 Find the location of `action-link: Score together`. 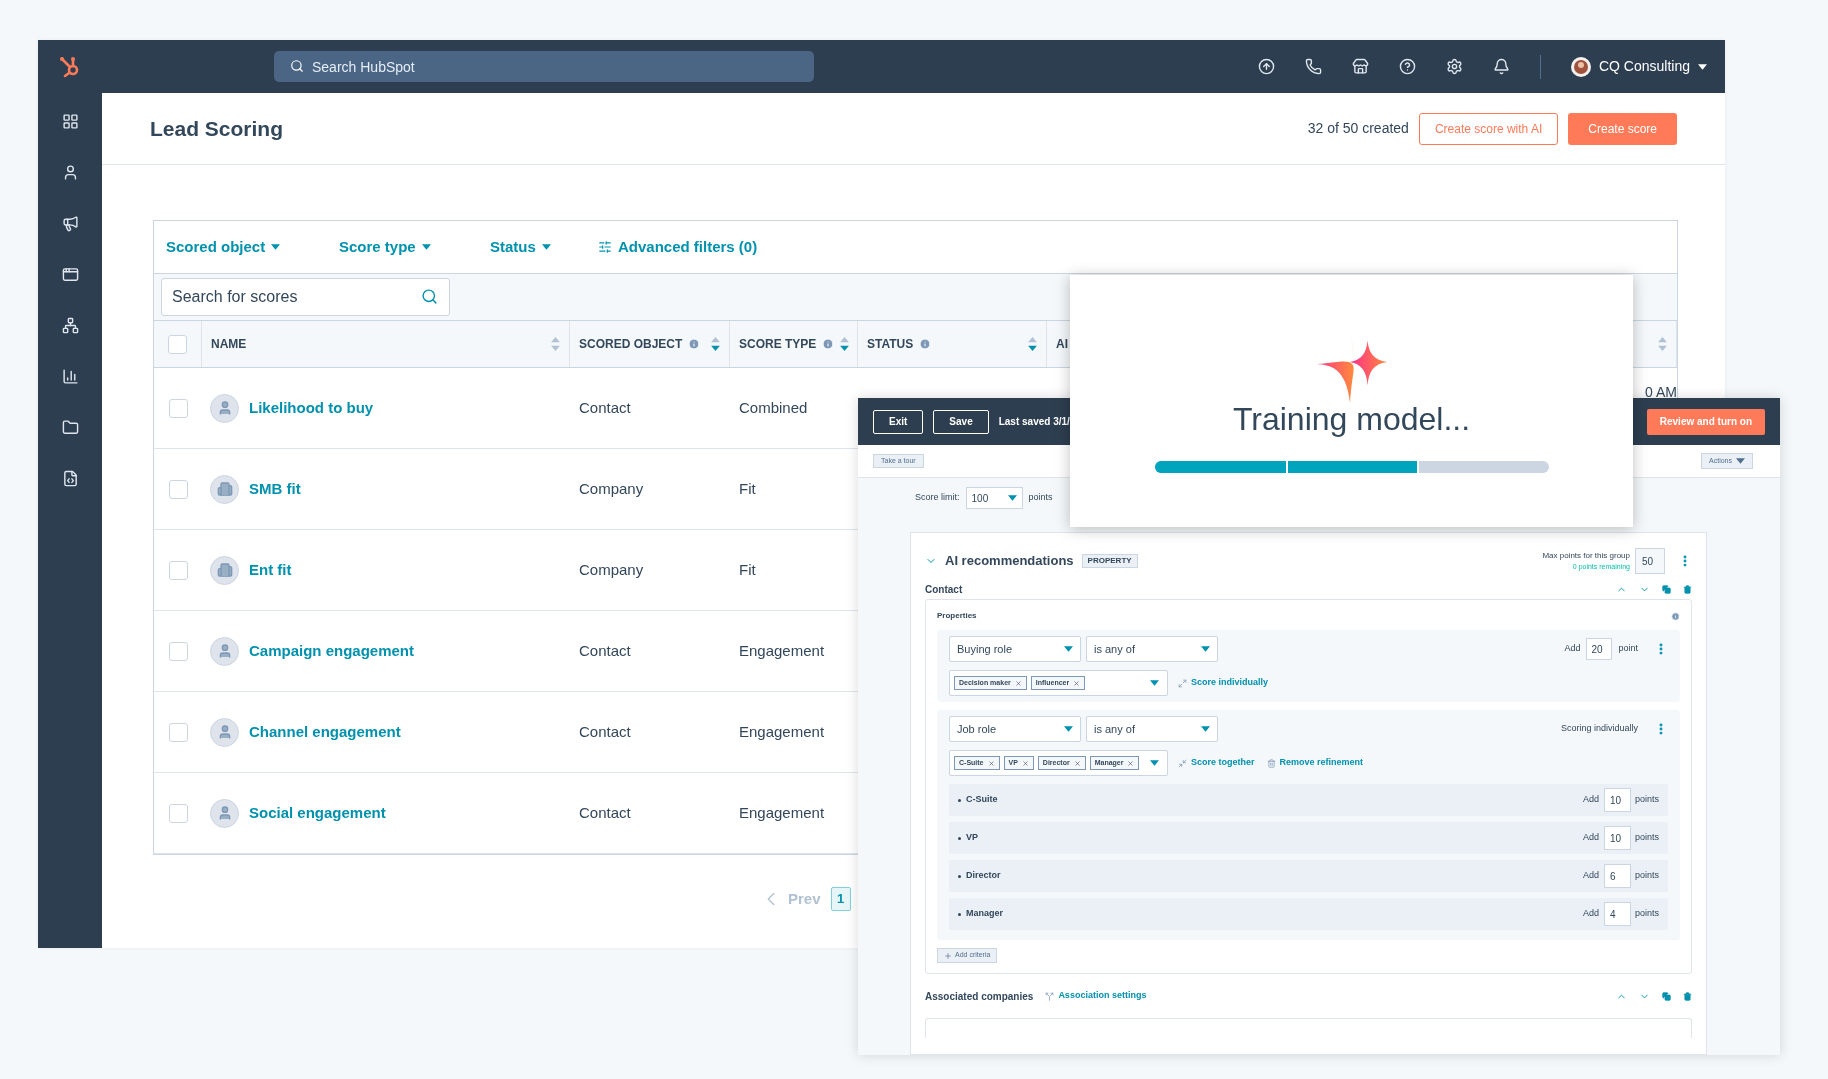

action-link: Score together is located at coordinates (1223, 763).